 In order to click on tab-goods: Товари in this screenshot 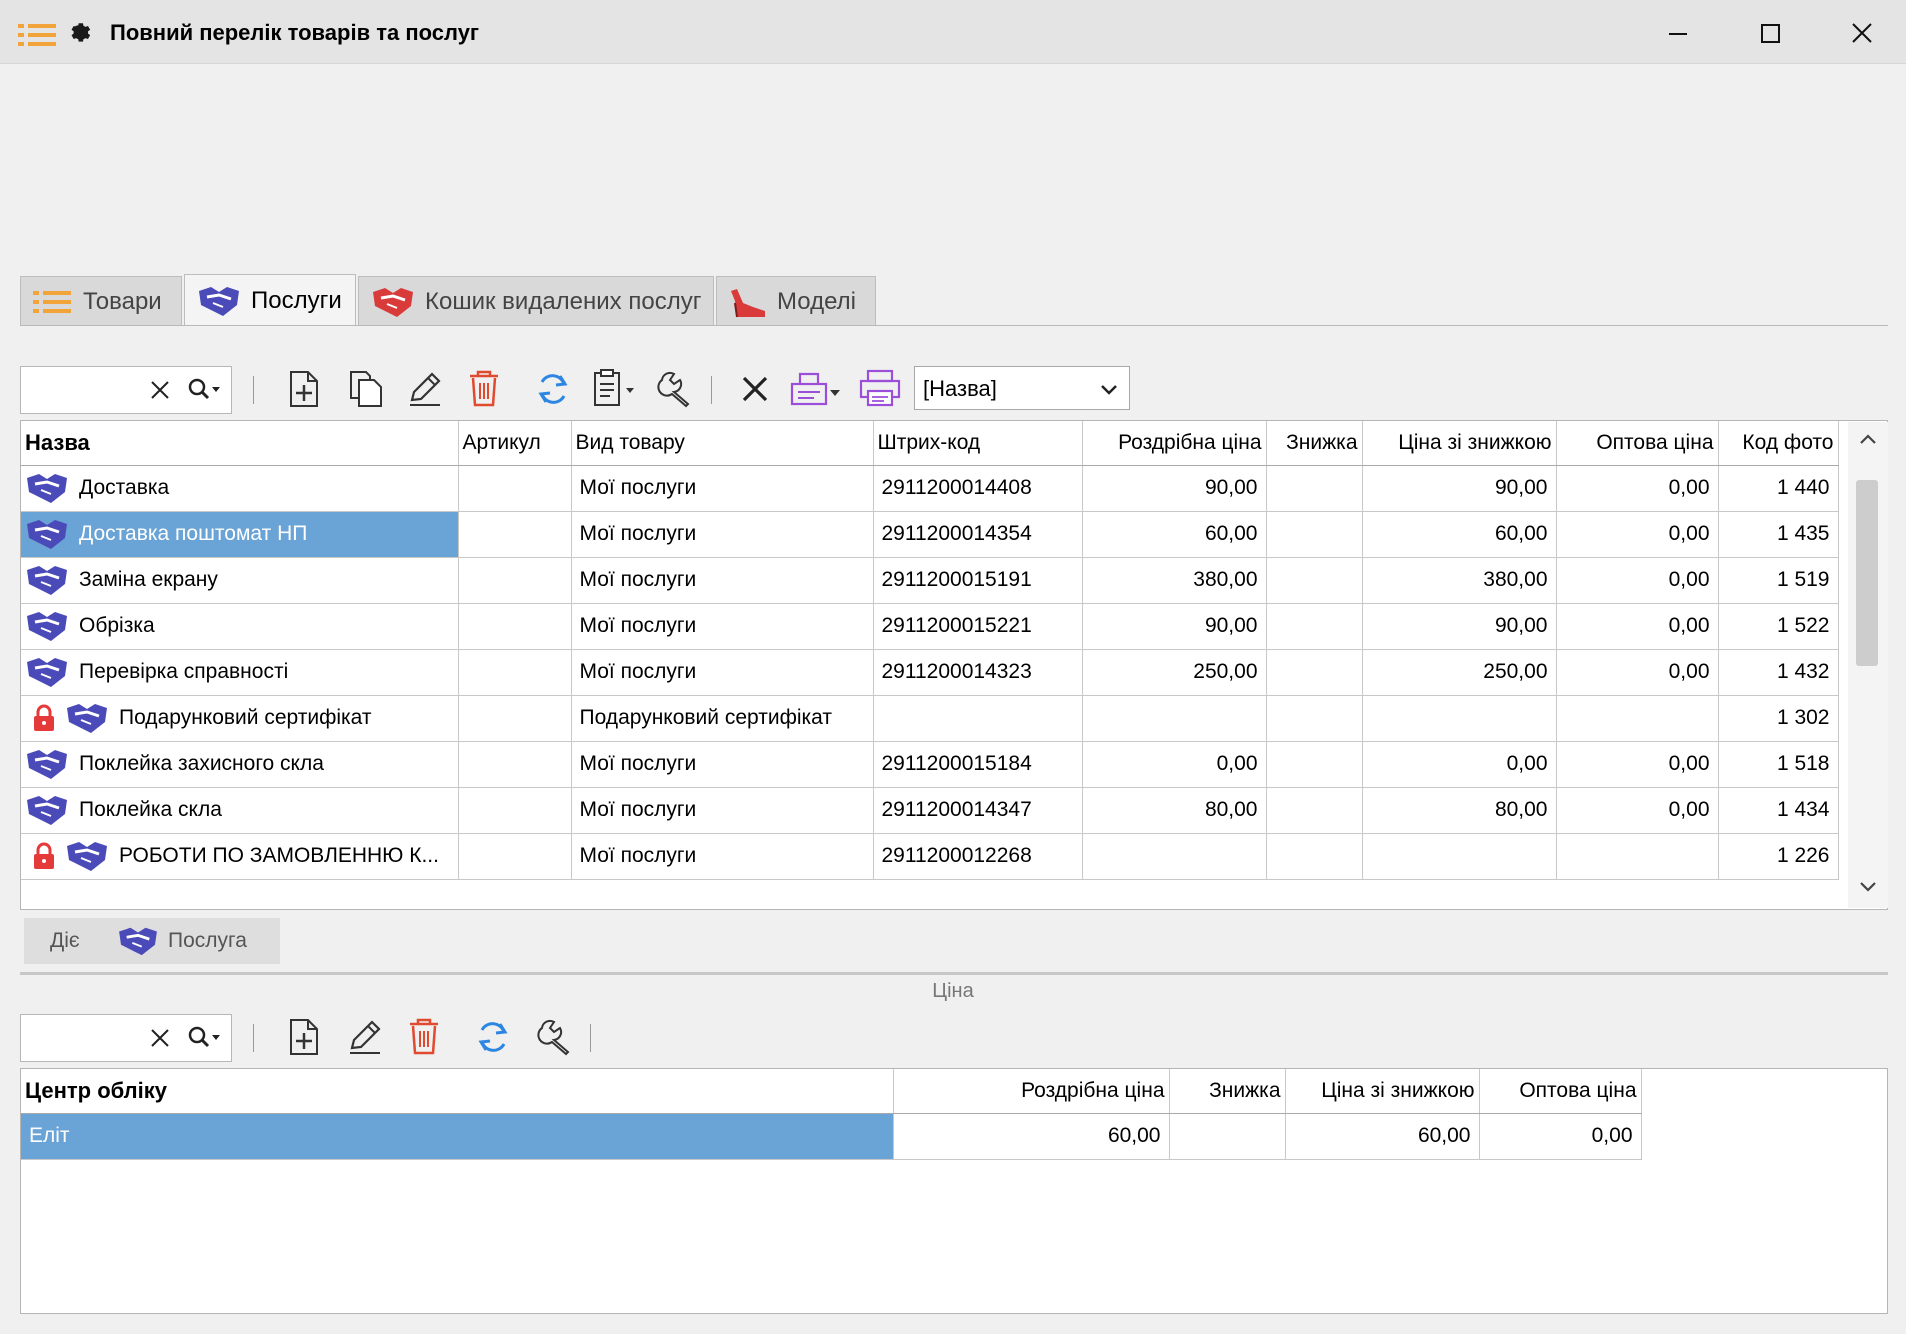, I will do `click(101, 301)`.